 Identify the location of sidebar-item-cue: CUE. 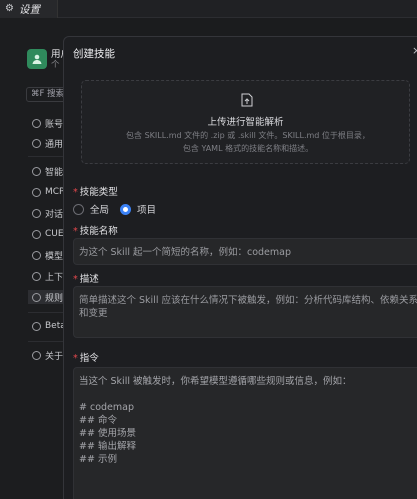
(48, 234).